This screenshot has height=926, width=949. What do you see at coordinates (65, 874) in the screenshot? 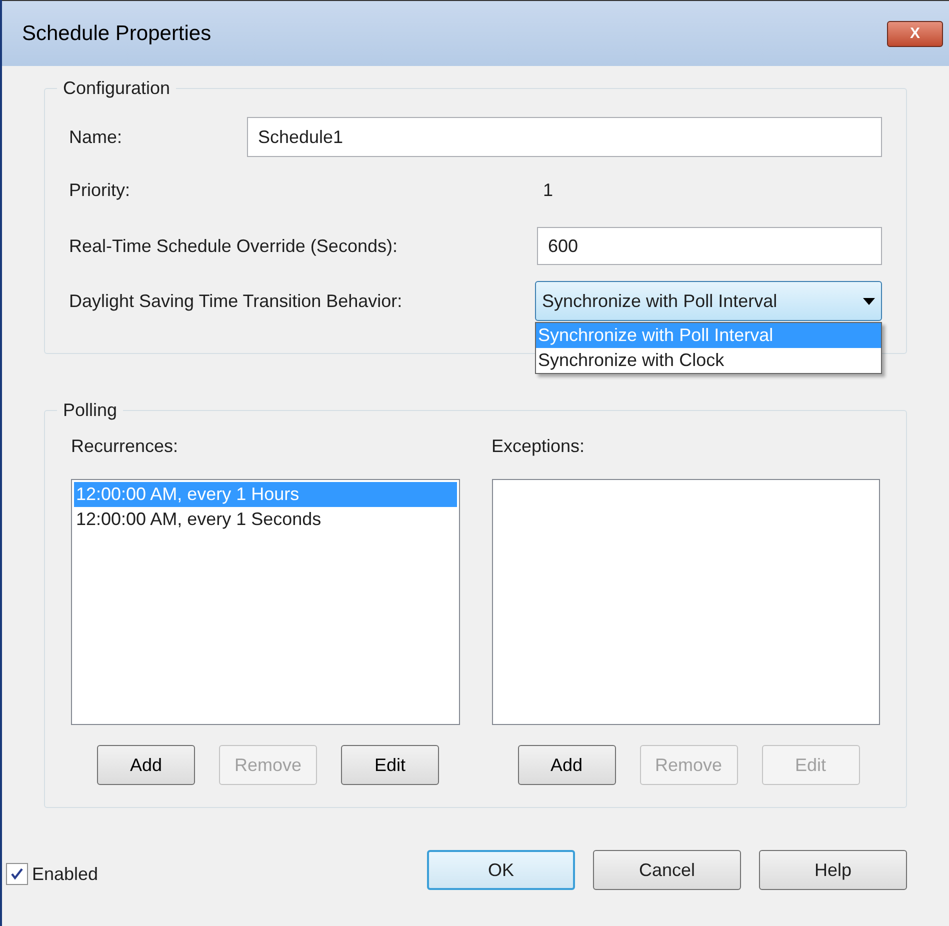
I see `checkbox-label: Enabled` at bounding box center [65, 874].